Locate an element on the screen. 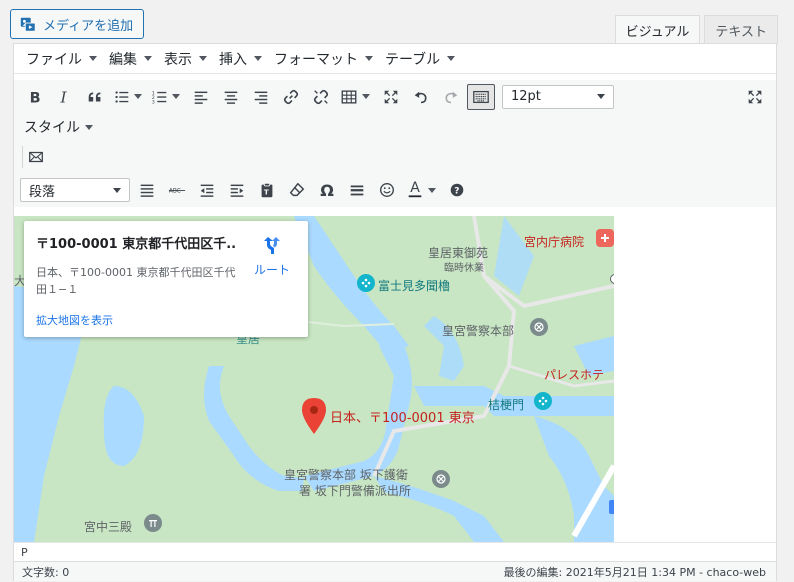 The width and height of the screenshot is (794, 582). fullscreen-content-button is located at coordinates (391, 97).